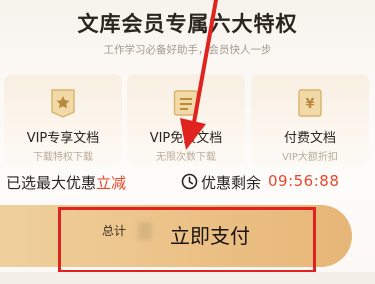 The image size is (375, 284). Describe the element at coordinates (145, 231) in the screenshot. I see `total-price-obscured` at that location.